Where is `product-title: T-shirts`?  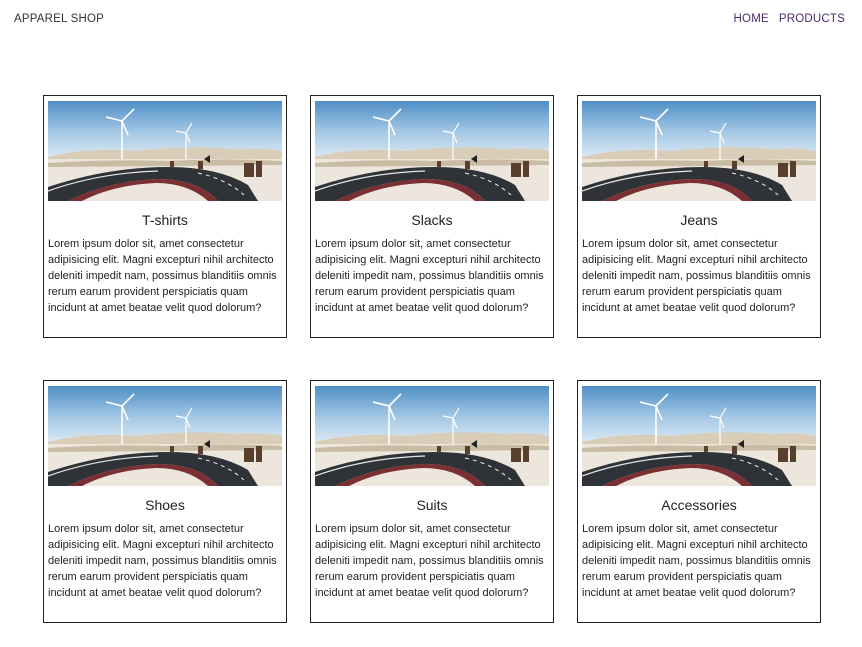
product-title: T-shirts is located at coordinates (165, 220).